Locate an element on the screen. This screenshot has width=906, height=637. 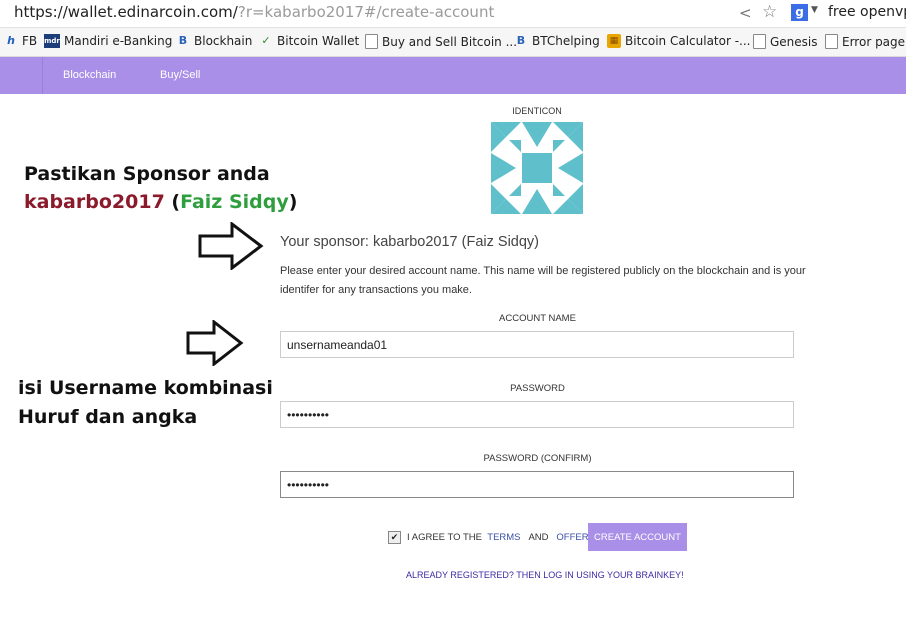
bookmark-blockhain: B Blockhain is located at coordinates (214, 41).